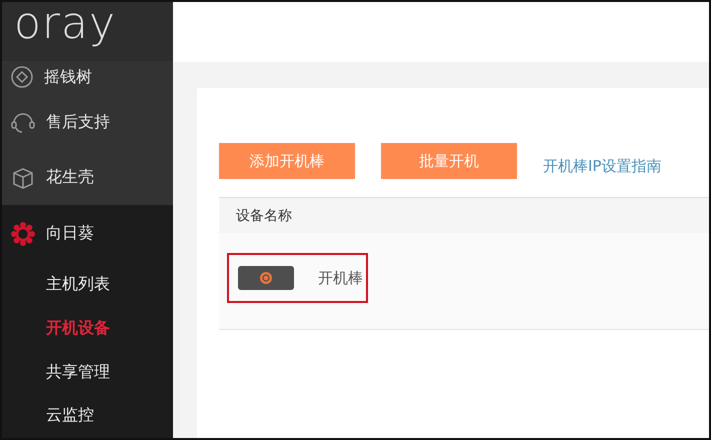 This screenshot has height=440, width=711. What do you see at coordinates (22, 77) in the screenshot?
I see `coin-icon` at bounding box center [22, 77].